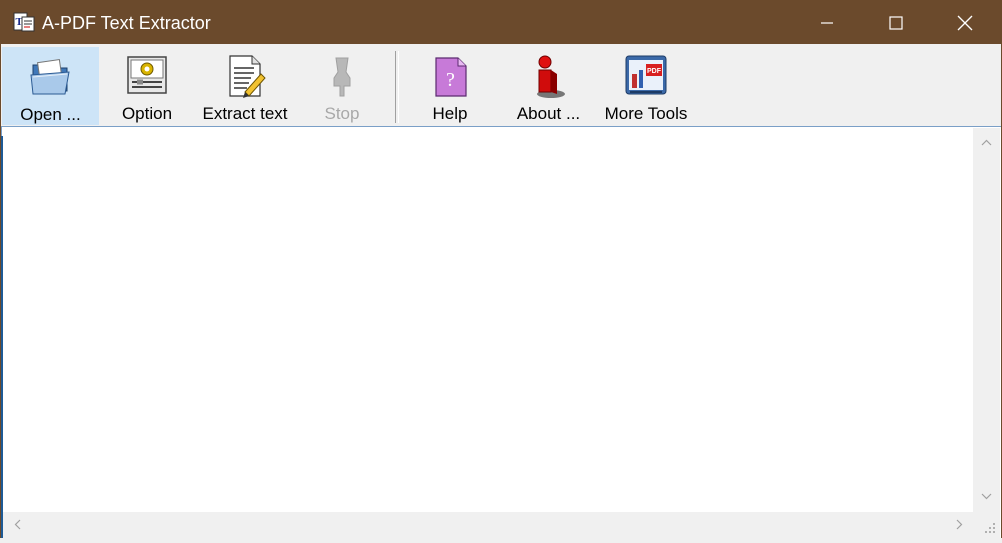  I want to click on title-bar: T A-PDF Text Extractor, so click(501, 22).